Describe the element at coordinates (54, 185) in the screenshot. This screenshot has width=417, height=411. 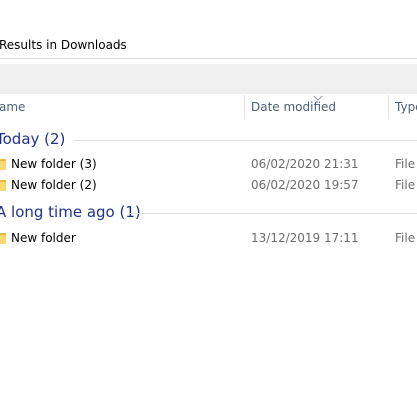
I see `item-name: New folder (2)` at that location.